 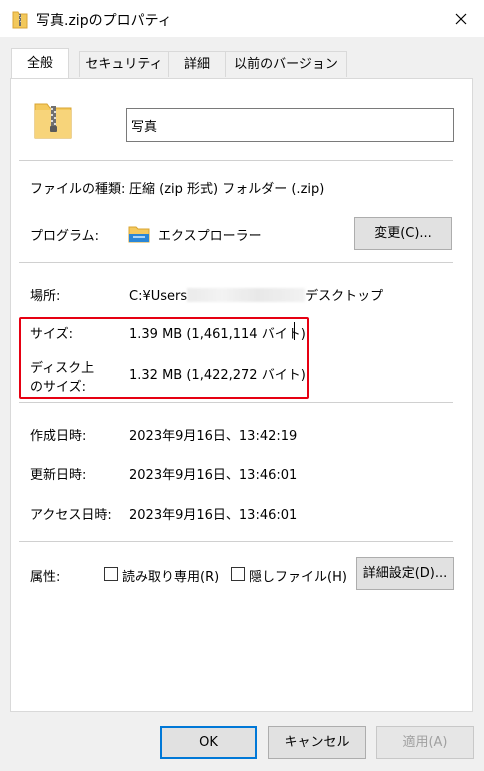 I want to click on tab-details: 詳細, so click(x=197, y=64).